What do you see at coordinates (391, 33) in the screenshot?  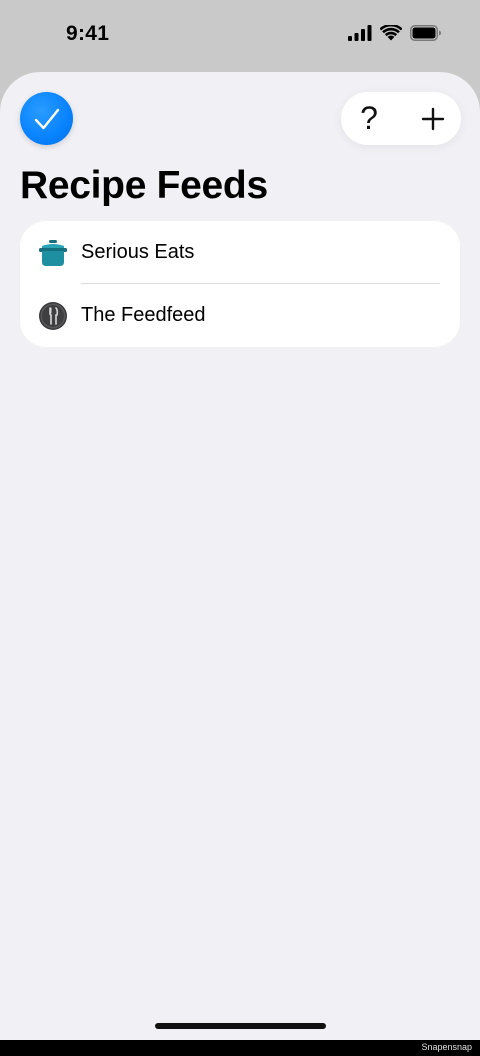 I see `wifi-icon` at bounding box center [391, 33].